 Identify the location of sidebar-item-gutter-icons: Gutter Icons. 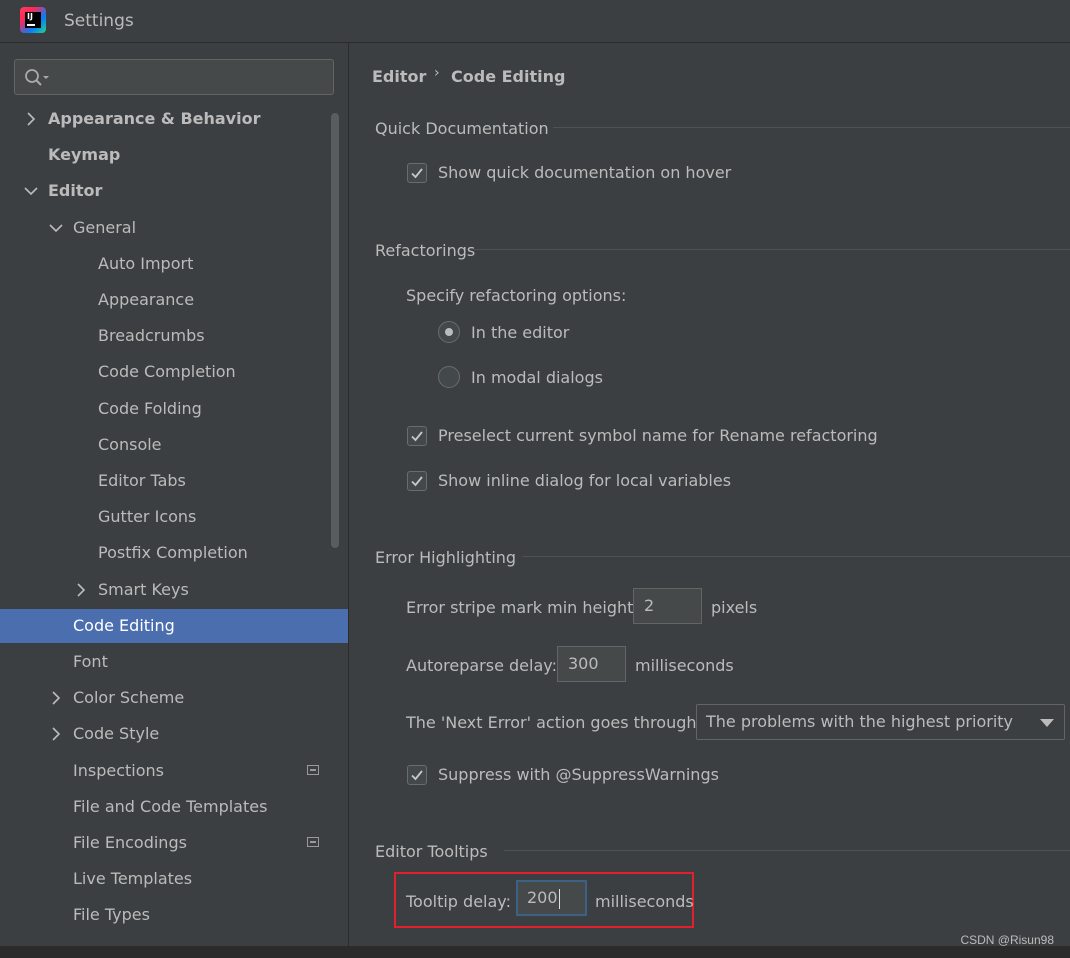
(174, 517).